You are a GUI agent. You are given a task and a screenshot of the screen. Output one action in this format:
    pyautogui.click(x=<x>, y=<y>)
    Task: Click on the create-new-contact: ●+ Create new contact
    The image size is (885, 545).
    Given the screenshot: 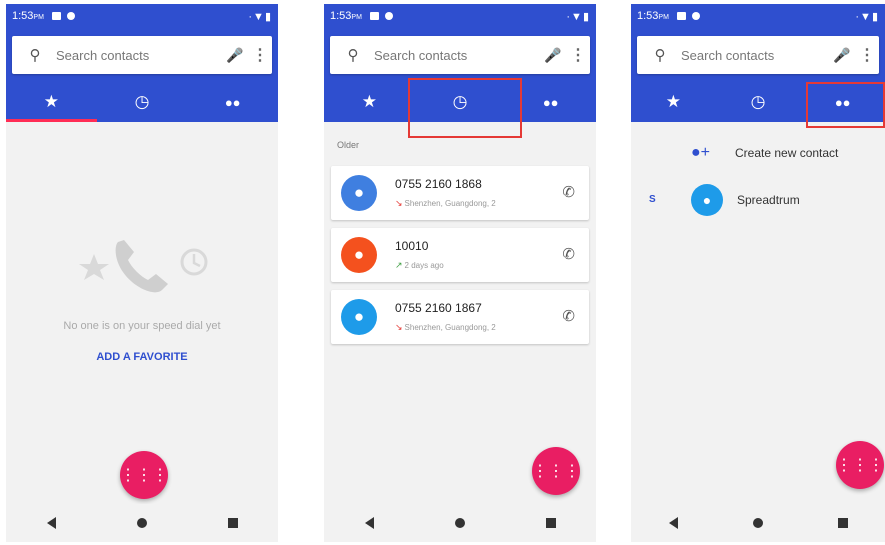 What is the action you would take?
    pyautogui.click(x=764, y=153)
    